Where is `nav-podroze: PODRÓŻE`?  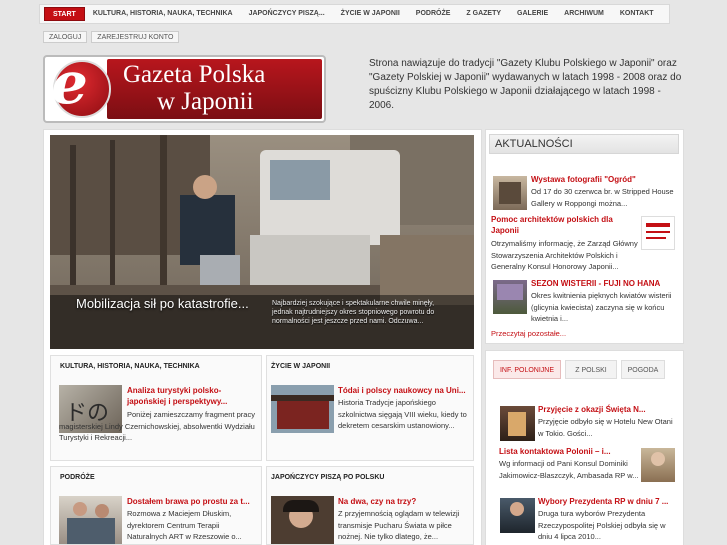
nav-podroze: PODRÓŻE is located at coordinates (433, 14).